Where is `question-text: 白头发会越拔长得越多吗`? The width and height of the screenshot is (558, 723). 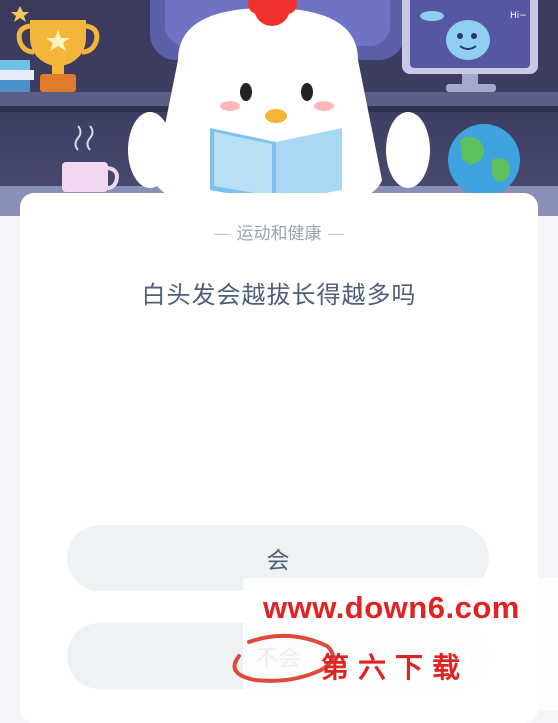 question-text: 白头发会越拔长得越多吗 is located at coordinates (279, 295).